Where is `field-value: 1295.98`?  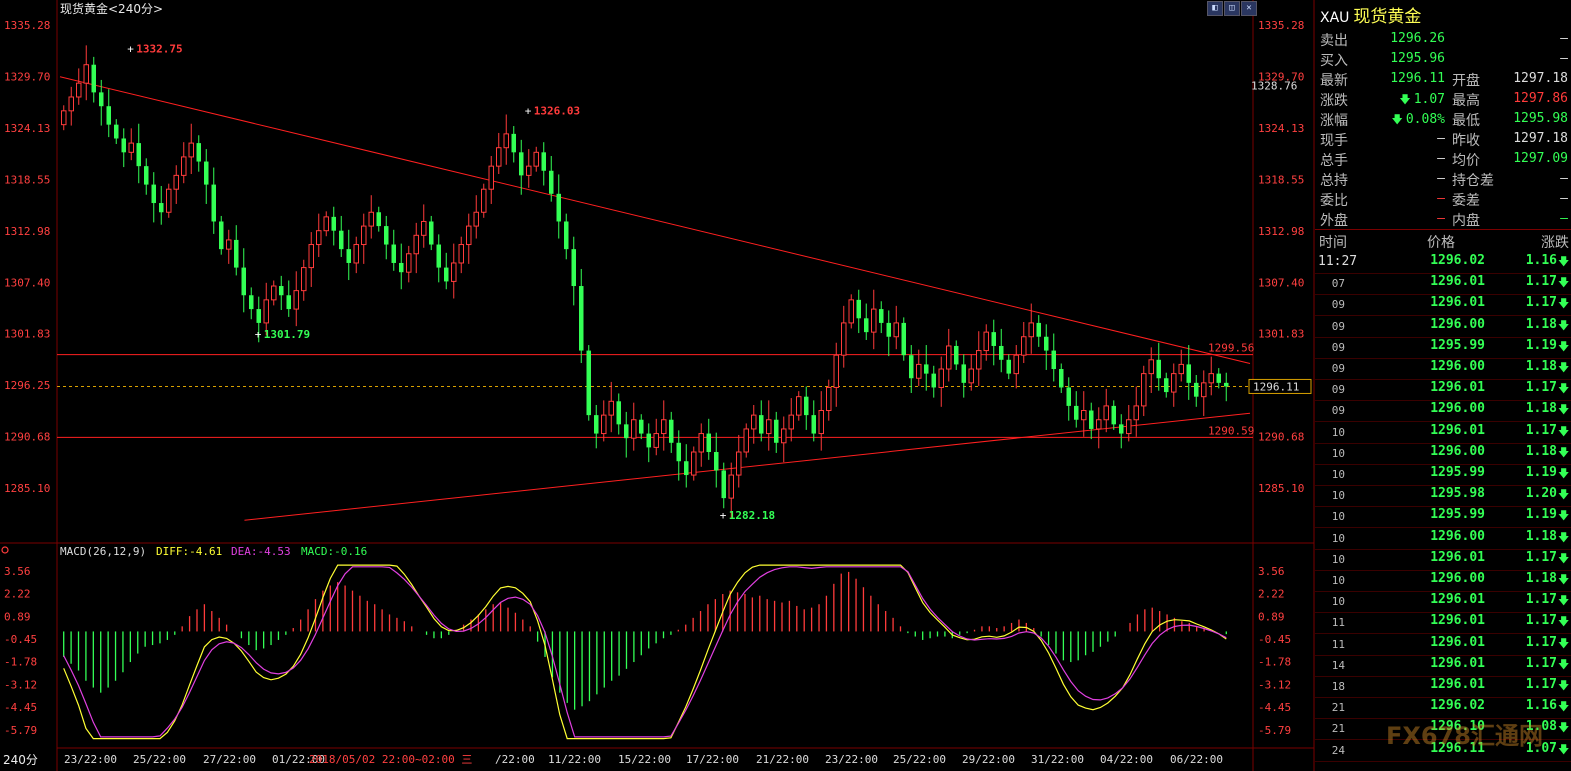 field-value: 1295.98 is located at coordinates (1540, 118).